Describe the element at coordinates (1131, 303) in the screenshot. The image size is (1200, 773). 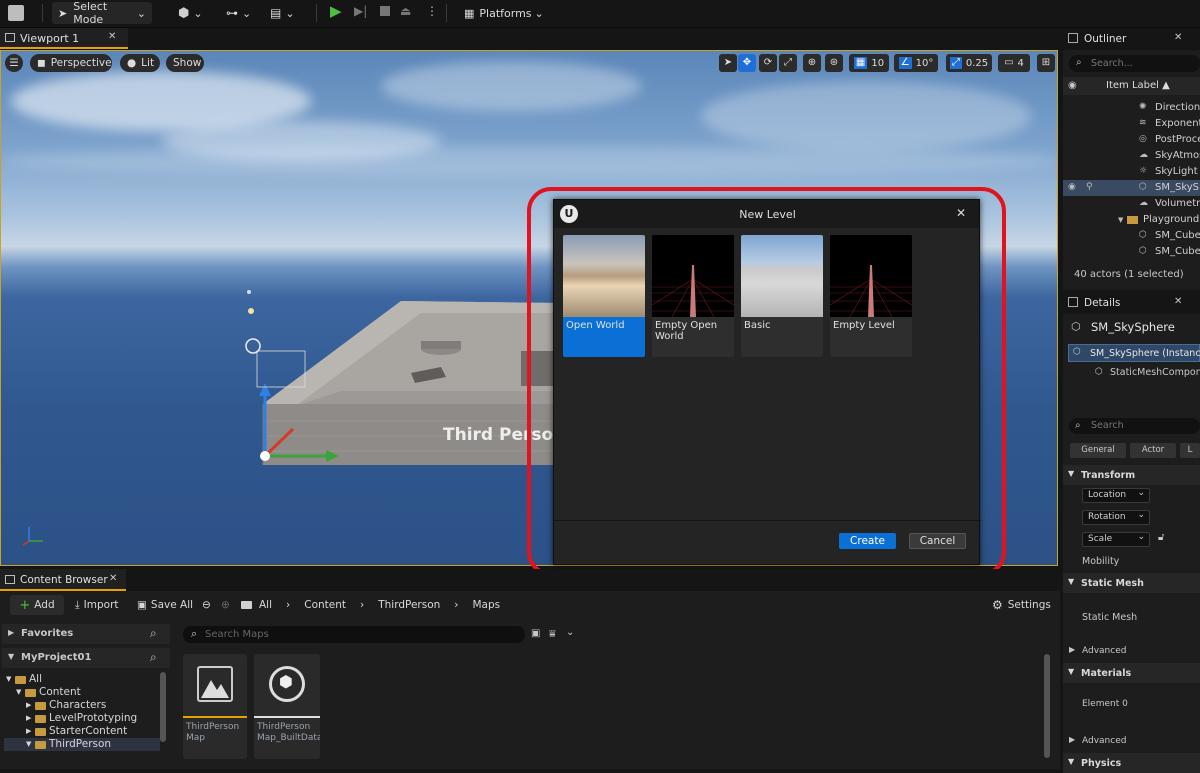
I see `tab-details: Details ✕` at that location.